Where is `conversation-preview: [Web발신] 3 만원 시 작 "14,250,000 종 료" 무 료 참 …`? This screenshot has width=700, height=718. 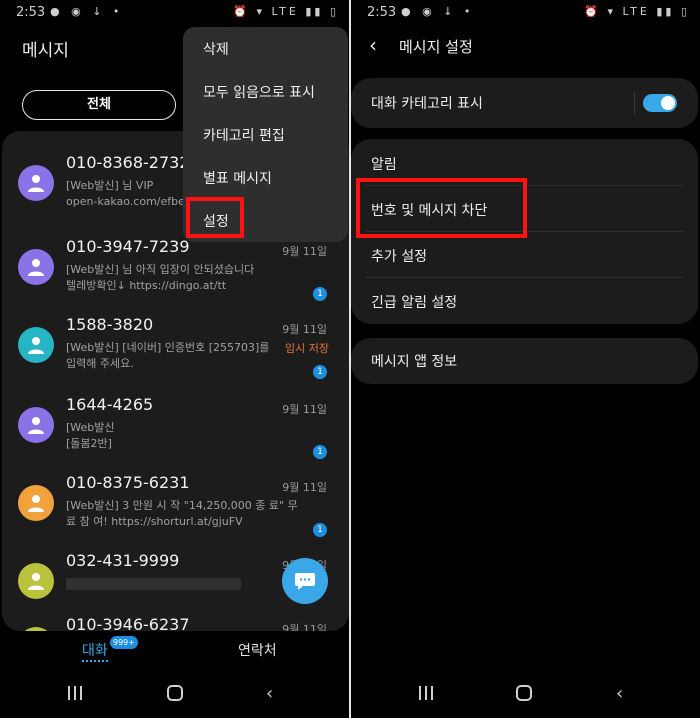 conversation-preview: [Web발신] 3 만원 시 작 "14,250,000 종 료" 무 료 참 … is located at coordinates (182, 513).